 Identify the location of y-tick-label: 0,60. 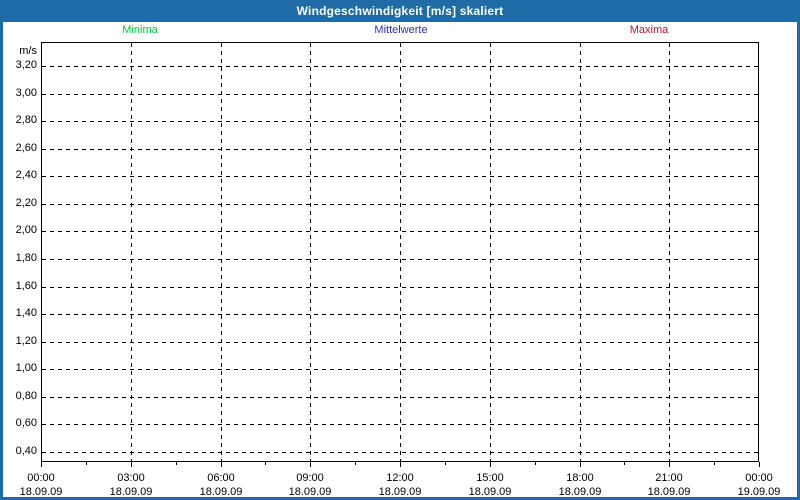
(26, 423).